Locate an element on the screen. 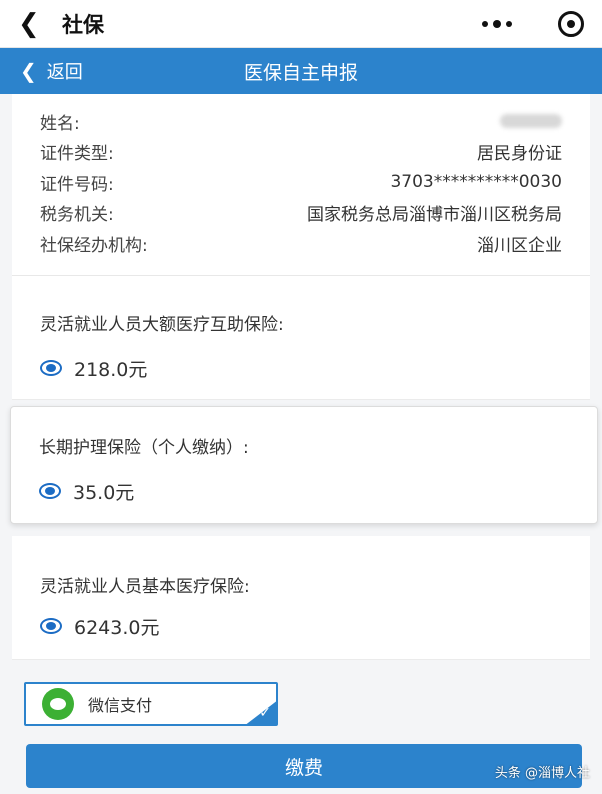  page-header: ❮ 返回 医保自主申报 is located at coordinates (301, 71).